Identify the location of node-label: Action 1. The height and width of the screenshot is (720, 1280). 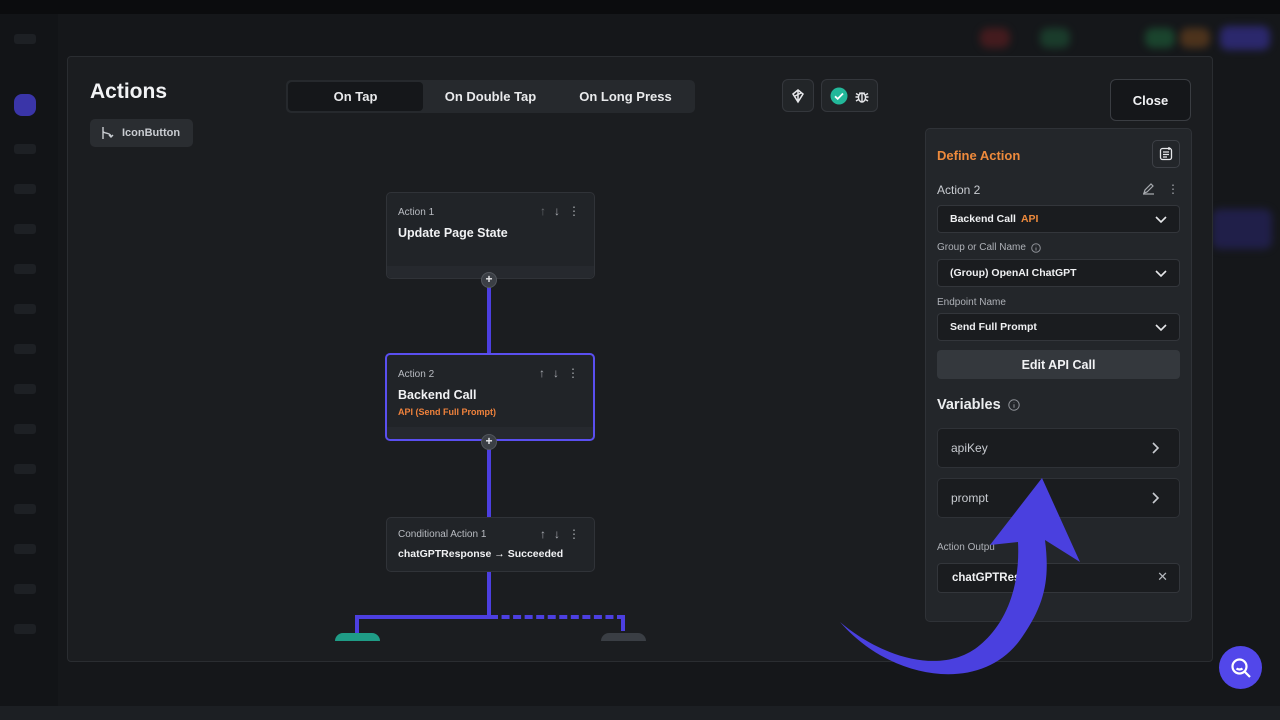
(416, 212).